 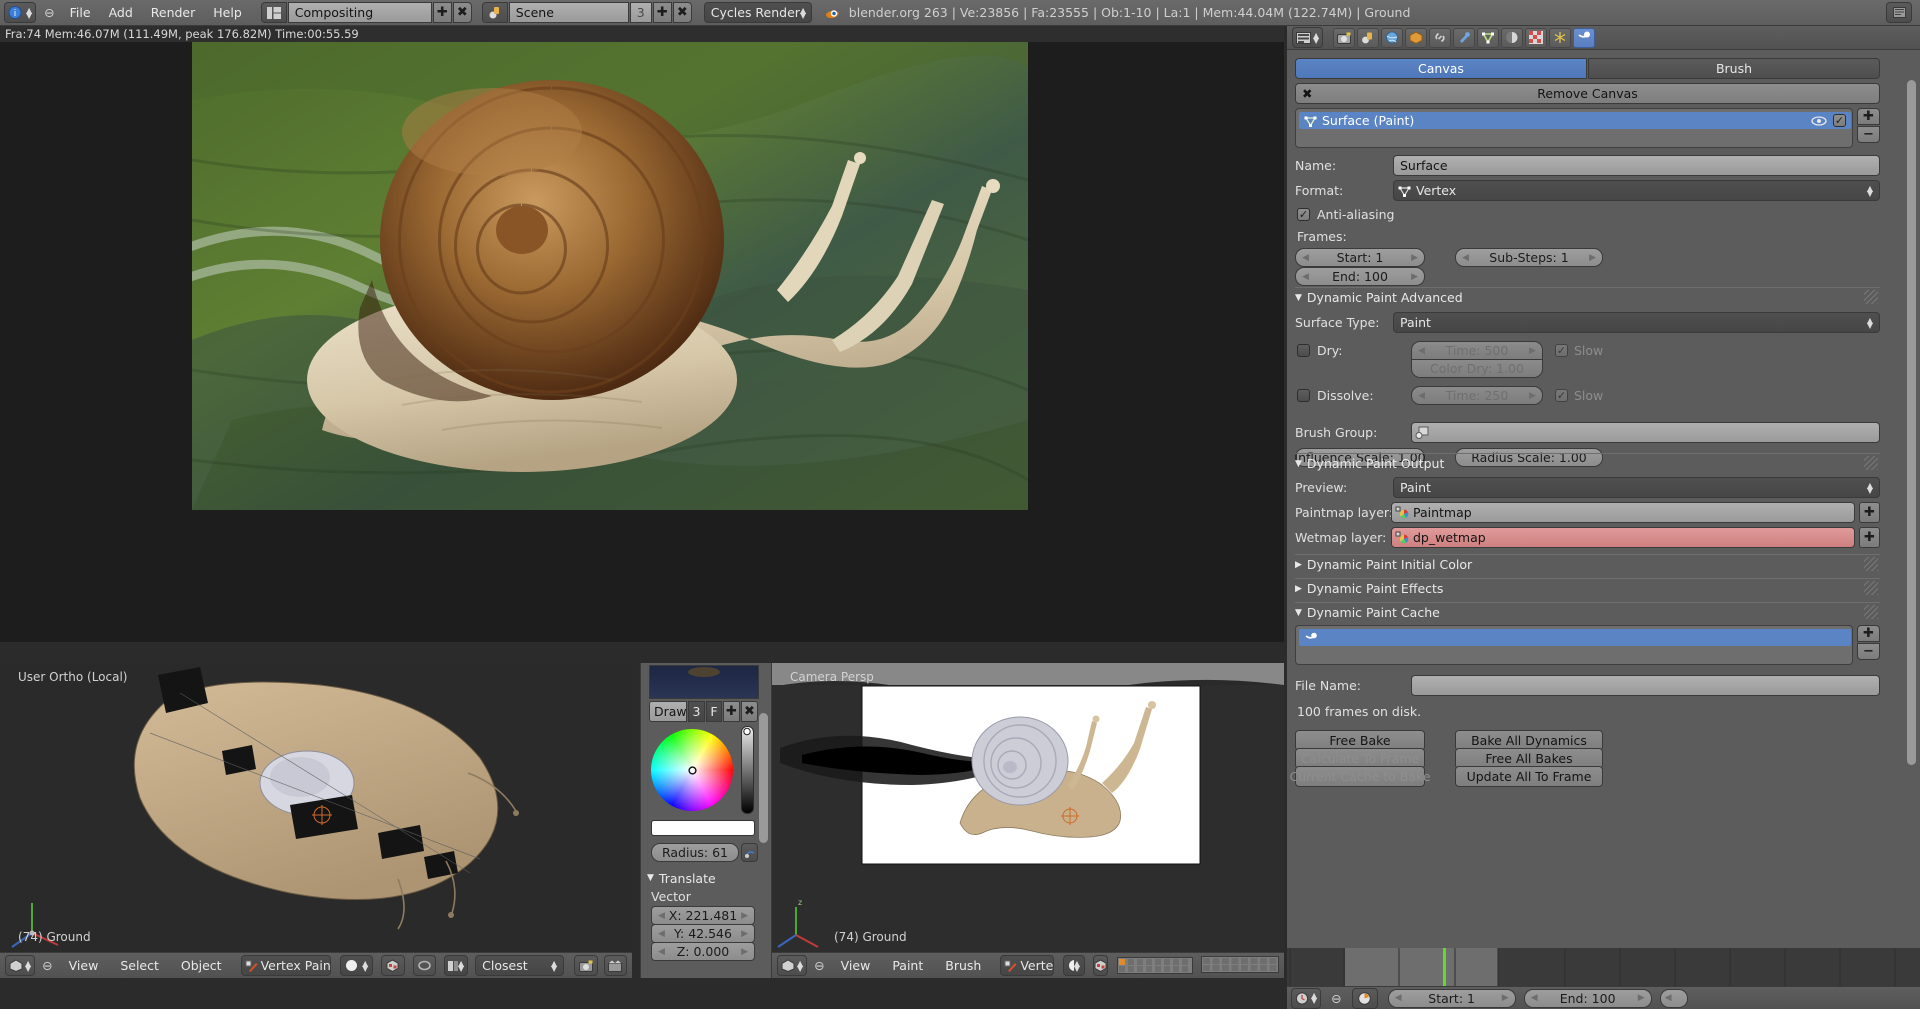 What do you see at coordinates (1869, 537) in the screenshot?
I see `add-wetmap-button: ✚` at bounding box center [1869, 537].